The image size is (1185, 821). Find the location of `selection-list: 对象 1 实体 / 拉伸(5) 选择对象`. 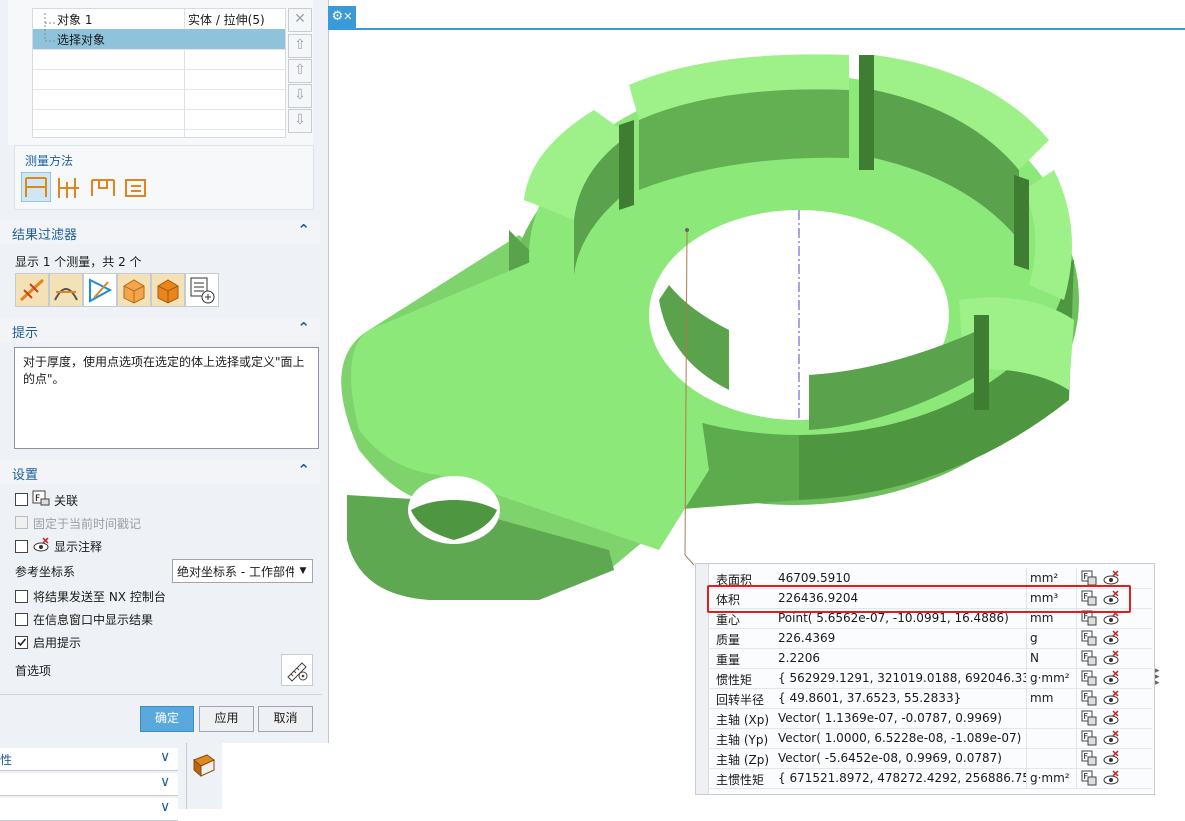

selection-list: 对象 1 实体 / 拉伸(5) 选择对象 is located at coordinates (159, 73).